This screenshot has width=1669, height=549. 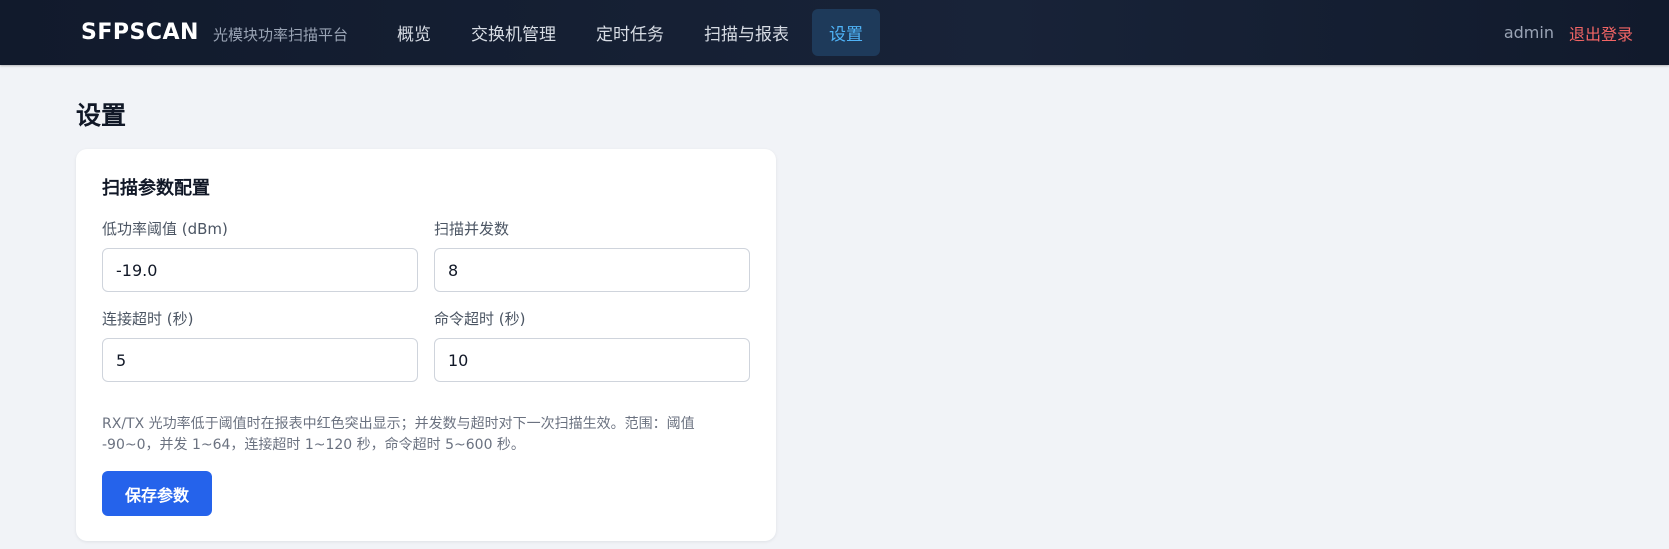 What do you see at coordinates (148, 319) in the screenshot?
I see `field-label: 连接超时 (秒)` at bounding box center [148, 319].